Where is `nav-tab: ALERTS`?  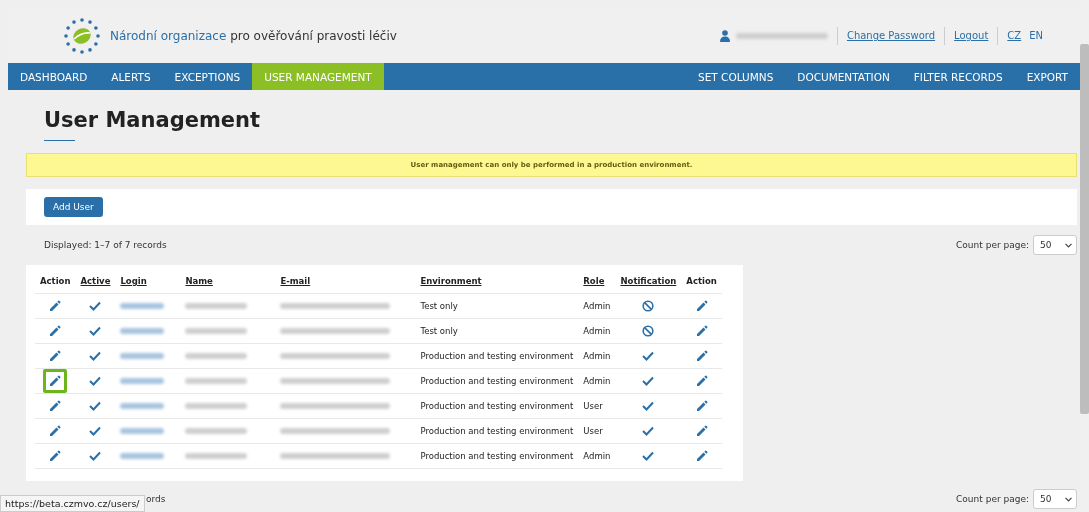
nav-tab: ALERTS is located at coordinates (131, 76).